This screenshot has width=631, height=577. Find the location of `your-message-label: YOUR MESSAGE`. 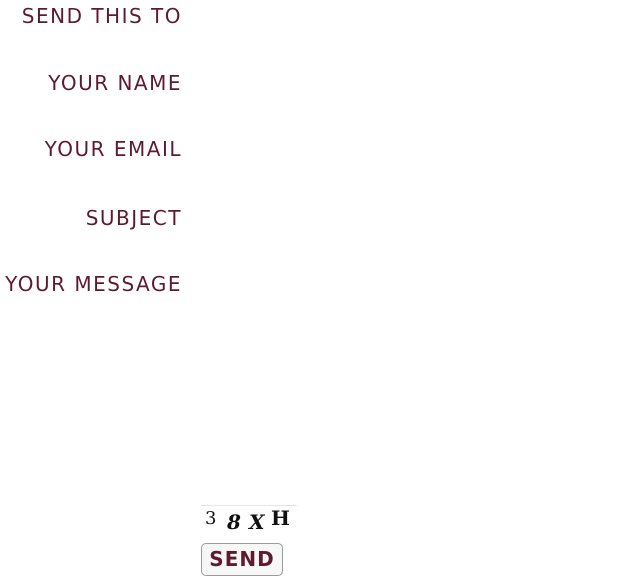

your-message-label: YOUR MESSAGE is located at coordinates (93, 284).